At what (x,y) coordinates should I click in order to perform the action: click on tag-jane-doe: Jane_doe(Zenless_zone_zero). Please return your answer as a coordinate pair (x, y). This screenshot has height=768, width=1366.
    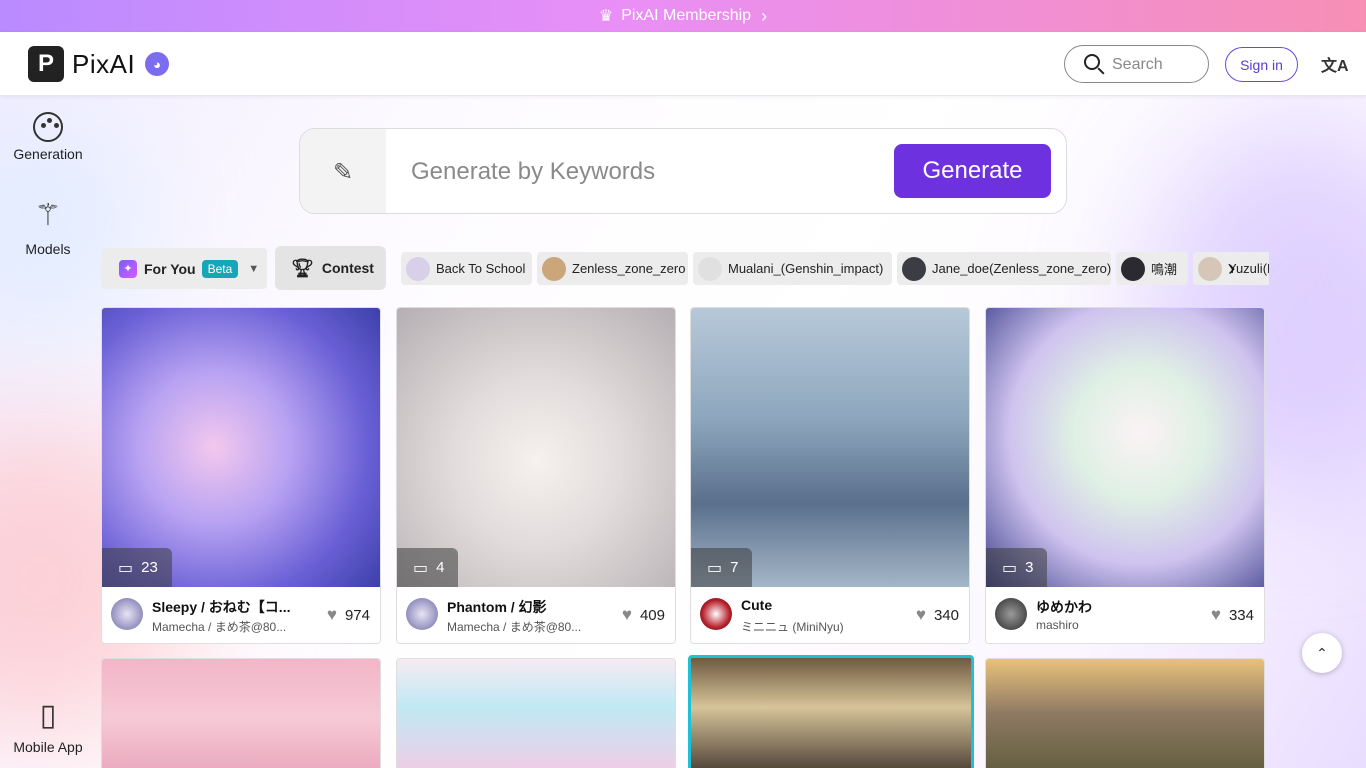
    Looking at the image, I should click on (1004, 268).